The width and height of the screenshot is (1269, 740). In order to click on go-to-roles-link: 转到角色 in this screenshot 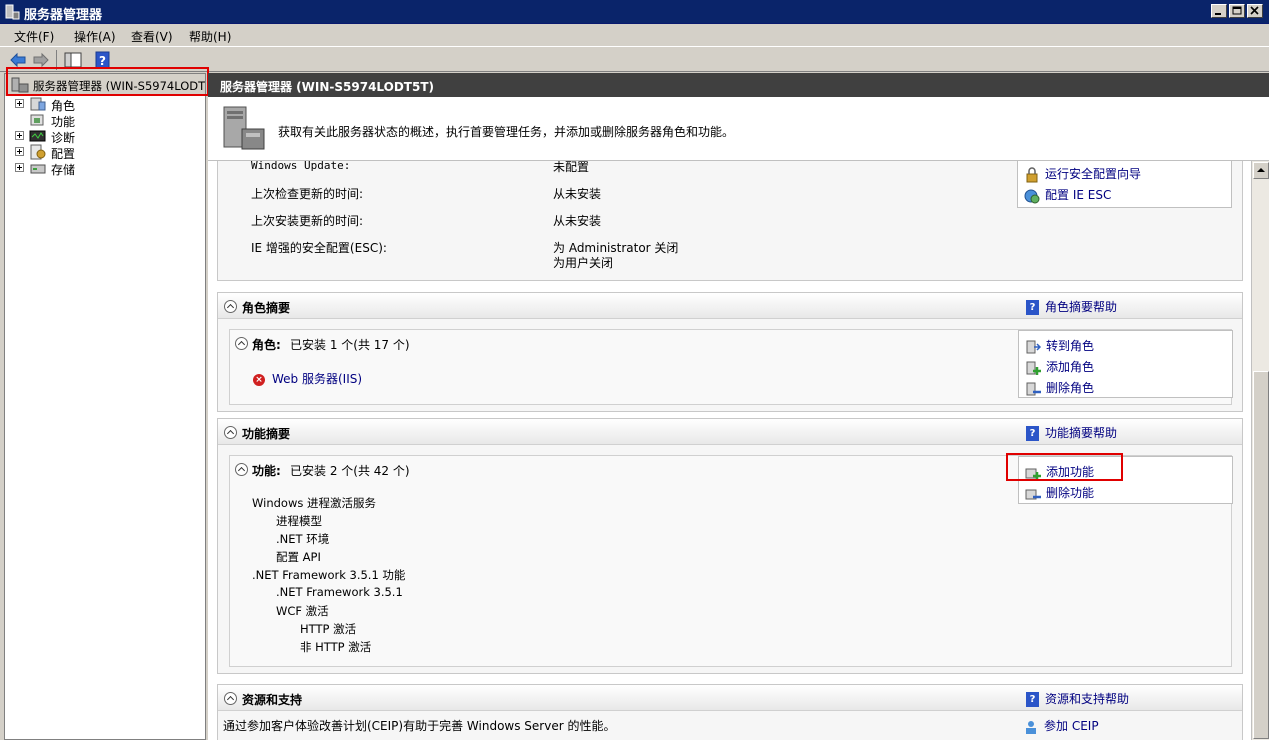, I will do `click(1059, 346)`.